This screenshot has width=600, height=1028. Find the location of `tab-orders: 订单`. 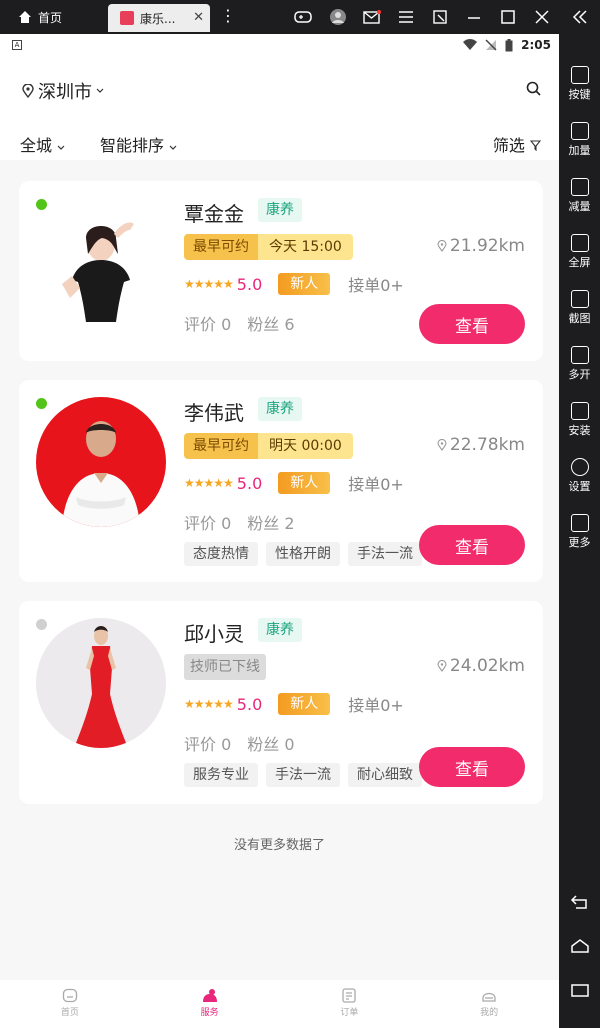

tab-orders: 订单 is located at coordinates (350, 1004).